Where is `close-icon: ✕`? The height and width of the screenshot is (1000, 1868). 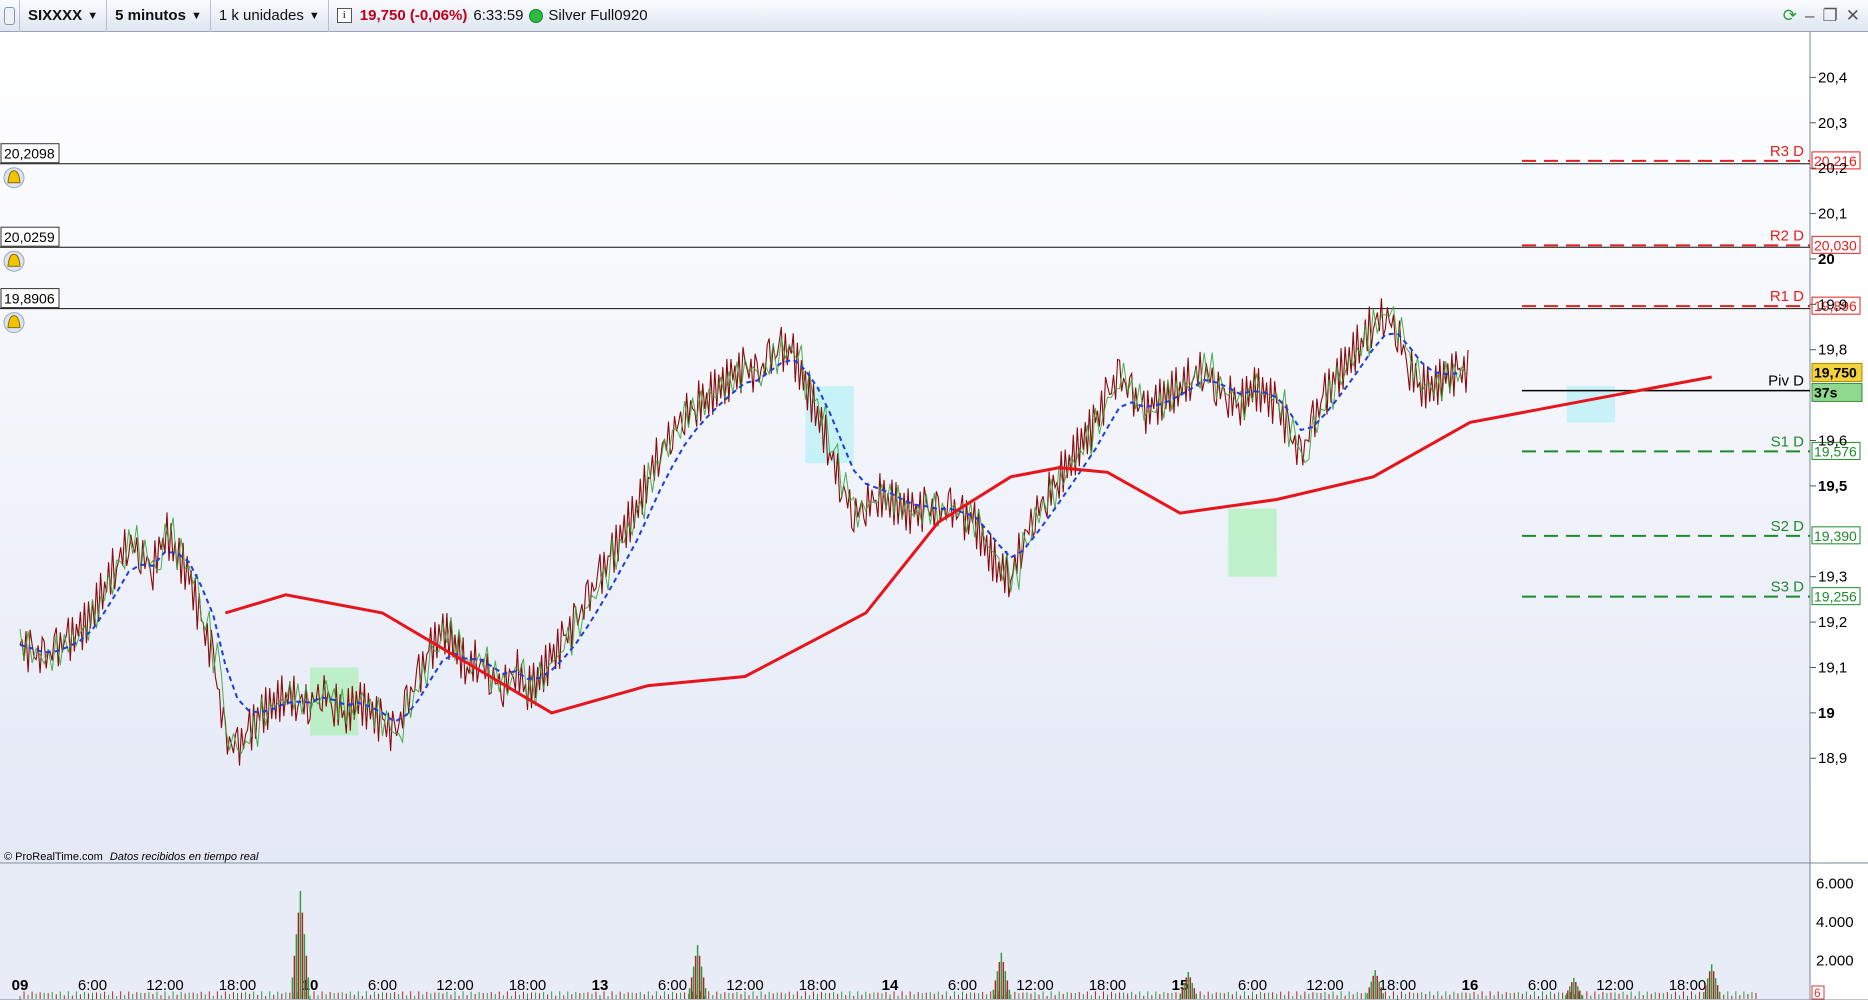
close-icon: ✕ is located at coordinates (1853, 16).